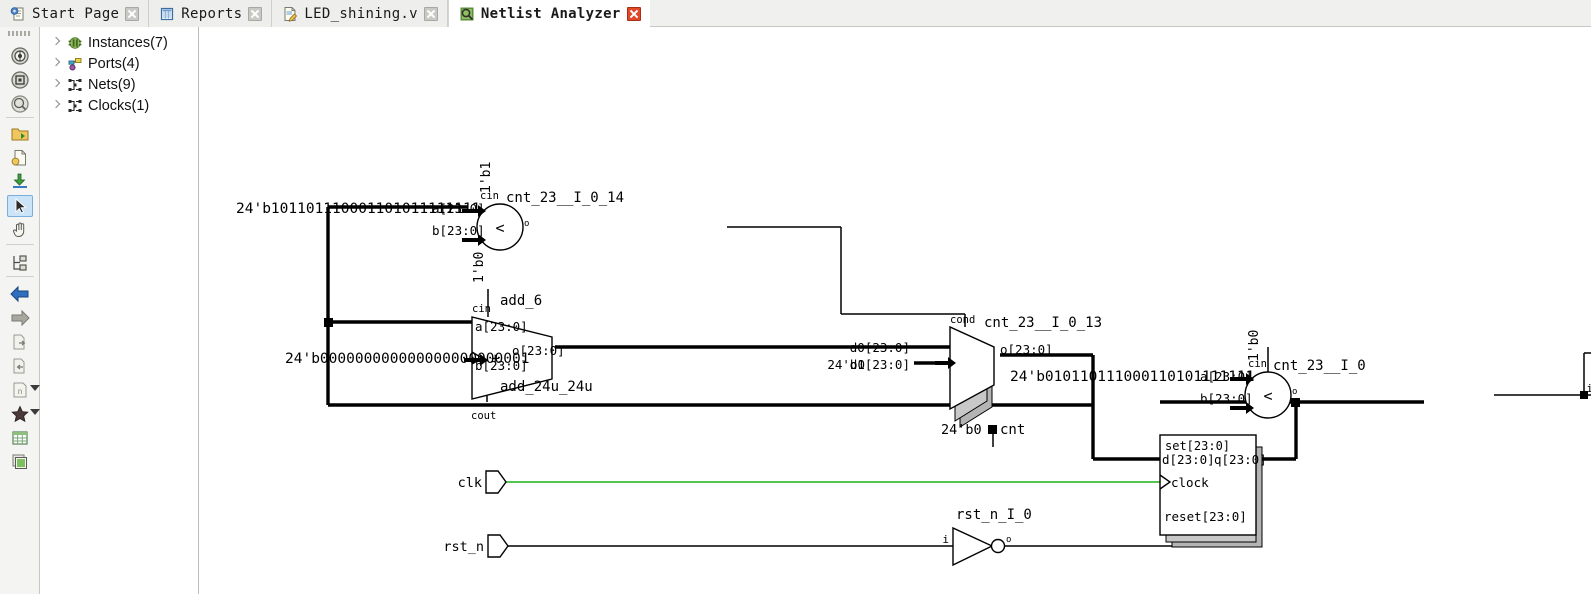 This screenshot has width=1591, height=594. What do you see at coordinates (1188, 459) in the screenshot?
I see `register-port-d-label: d[23:0]` at bounding box center [1188, 459].